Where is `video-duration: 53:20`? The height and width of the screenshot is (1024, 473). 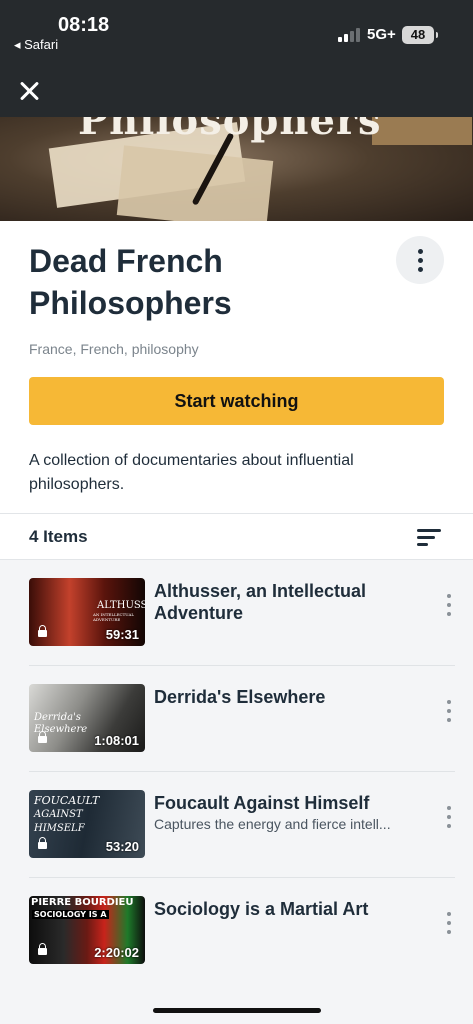 video-duration: 53:20 is located at coordinates (122, 846).